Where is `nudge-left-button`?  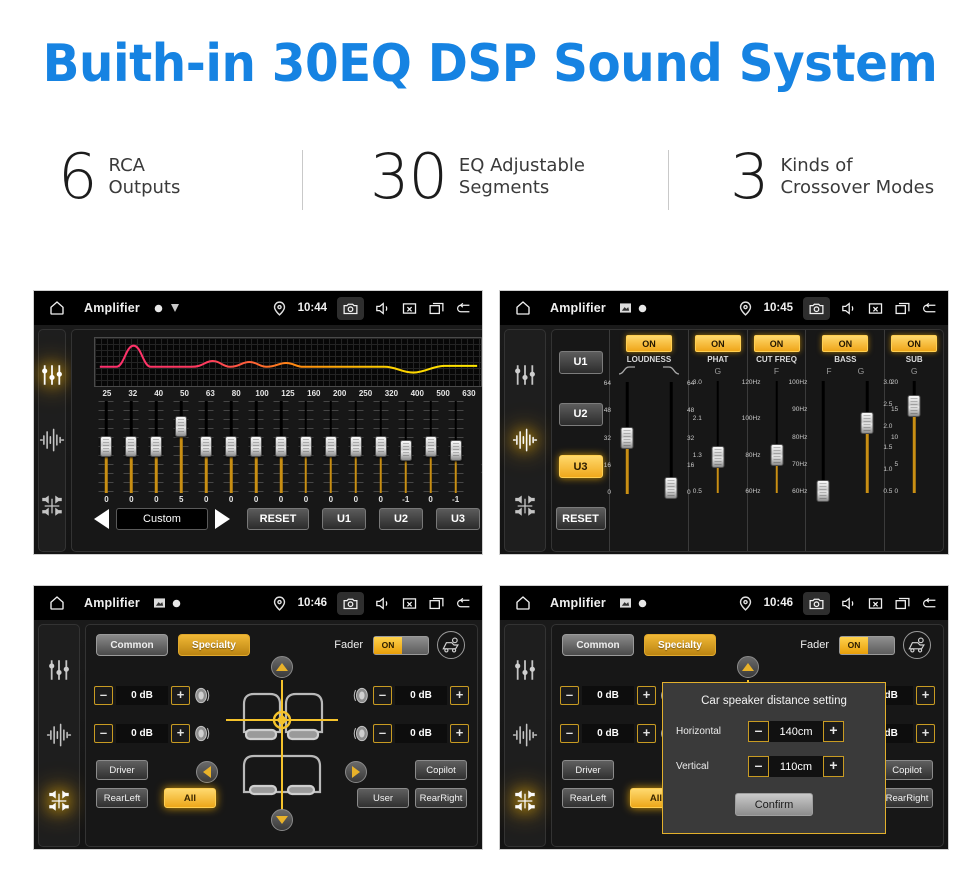 nudge-left-button is located at coordinates (207, 772).